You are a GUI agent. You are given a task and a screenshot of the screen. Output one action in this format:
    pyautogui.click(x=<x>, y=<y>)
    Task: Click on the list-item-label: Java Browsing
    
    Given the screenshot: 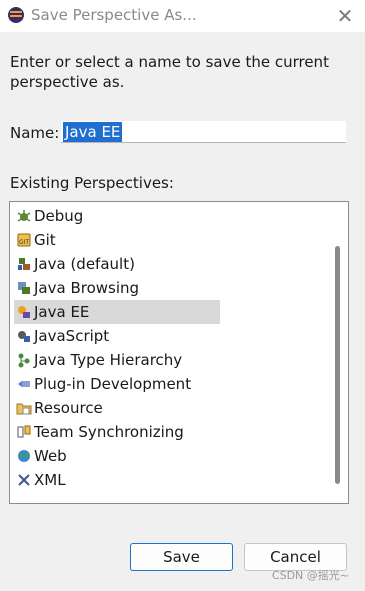 What is the action you would take?
    pyautogui.click(x=87, y=288)
    